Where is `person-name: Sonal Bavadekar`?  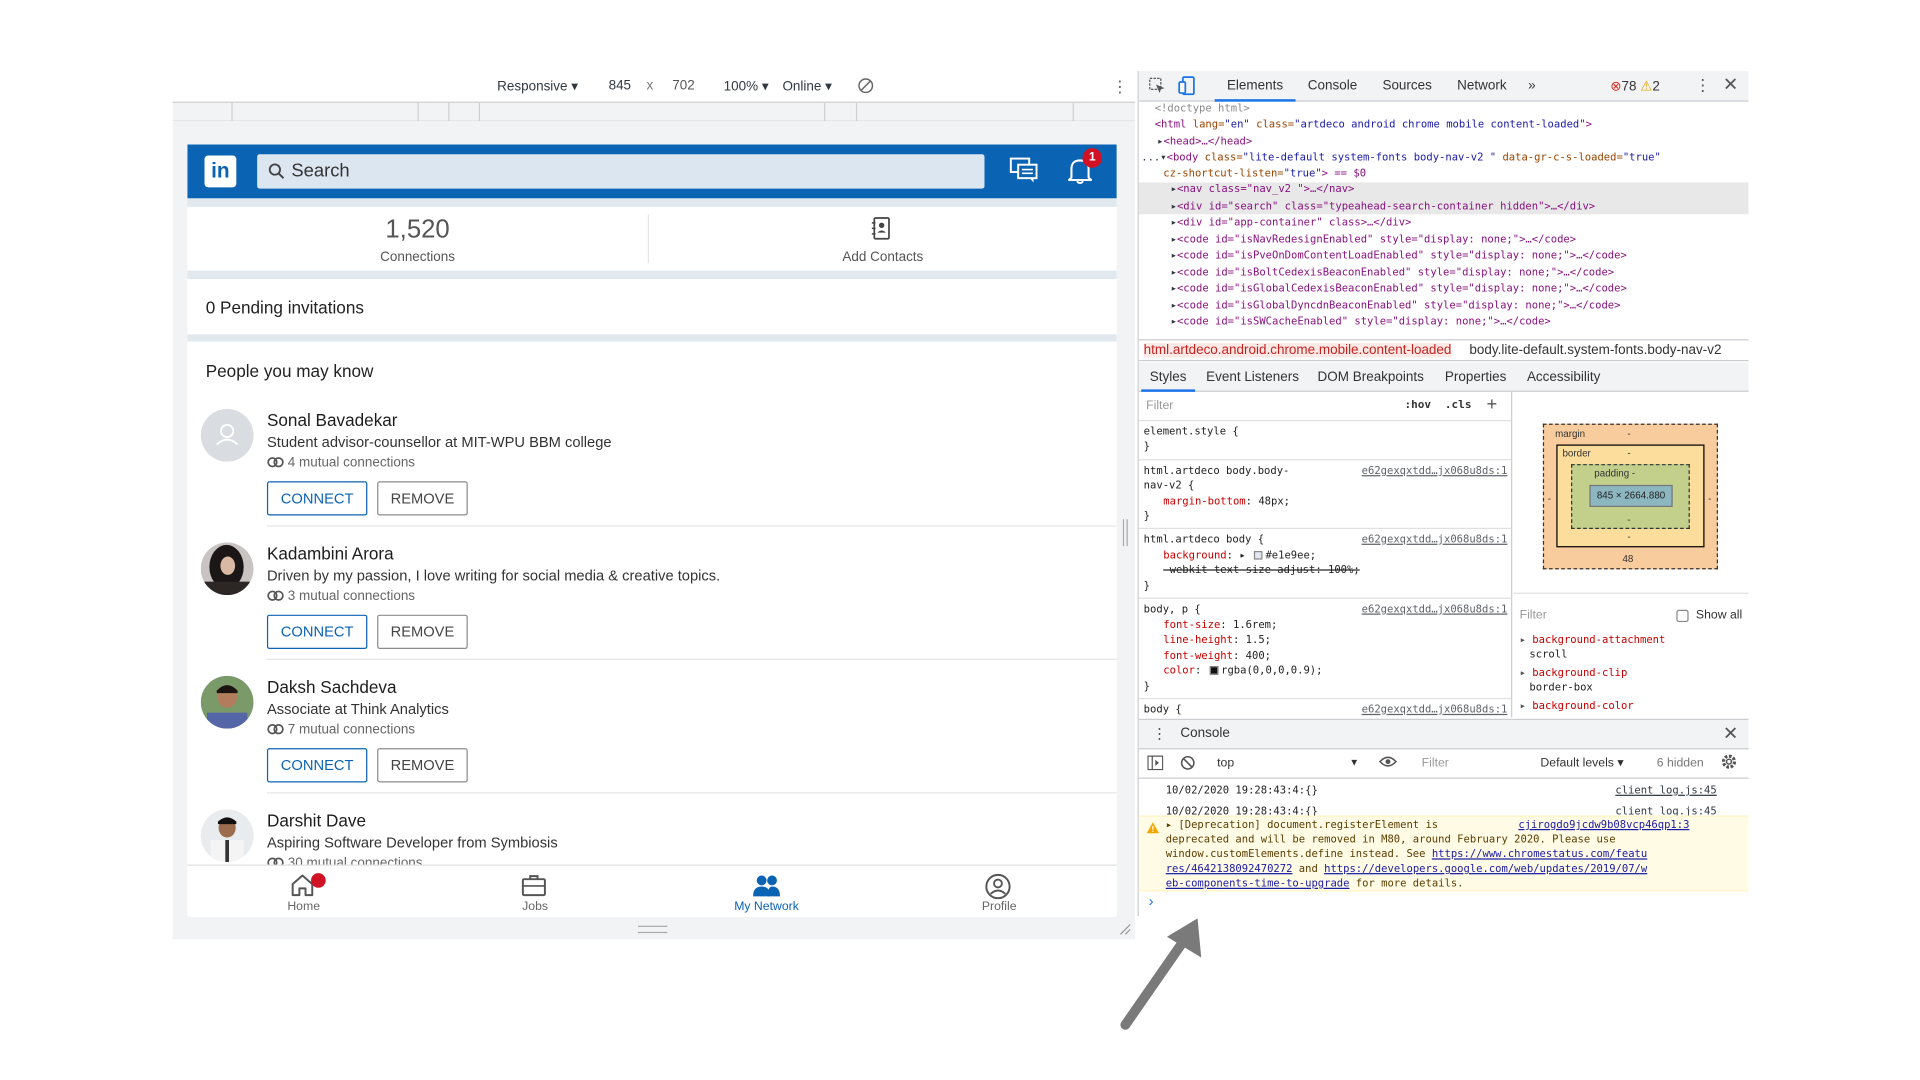 person-name: Sonal Bavadekar is located at coordinates (332, 420).